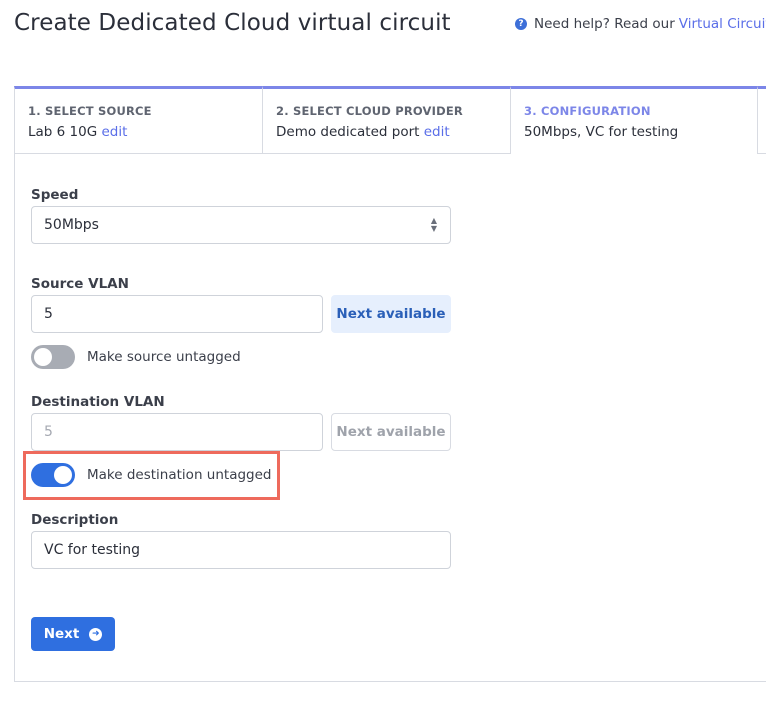  I want to click on step-value-text: Lab 6 10G, so click(63, 132).